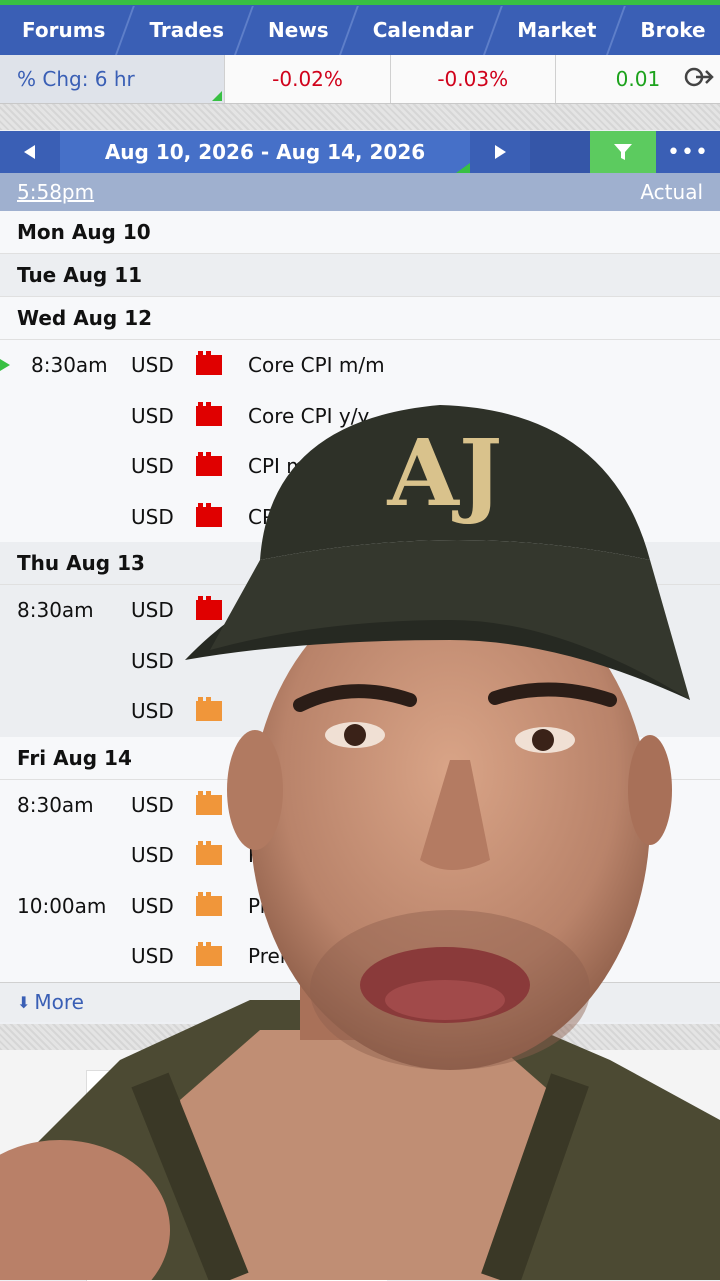 Image resolution: width=720 pixels, height=1281 pixels. What do you see at coordinates (556, 30) in the screenshot?
I see `tab-market: Market` at bounding box center [556, 30].